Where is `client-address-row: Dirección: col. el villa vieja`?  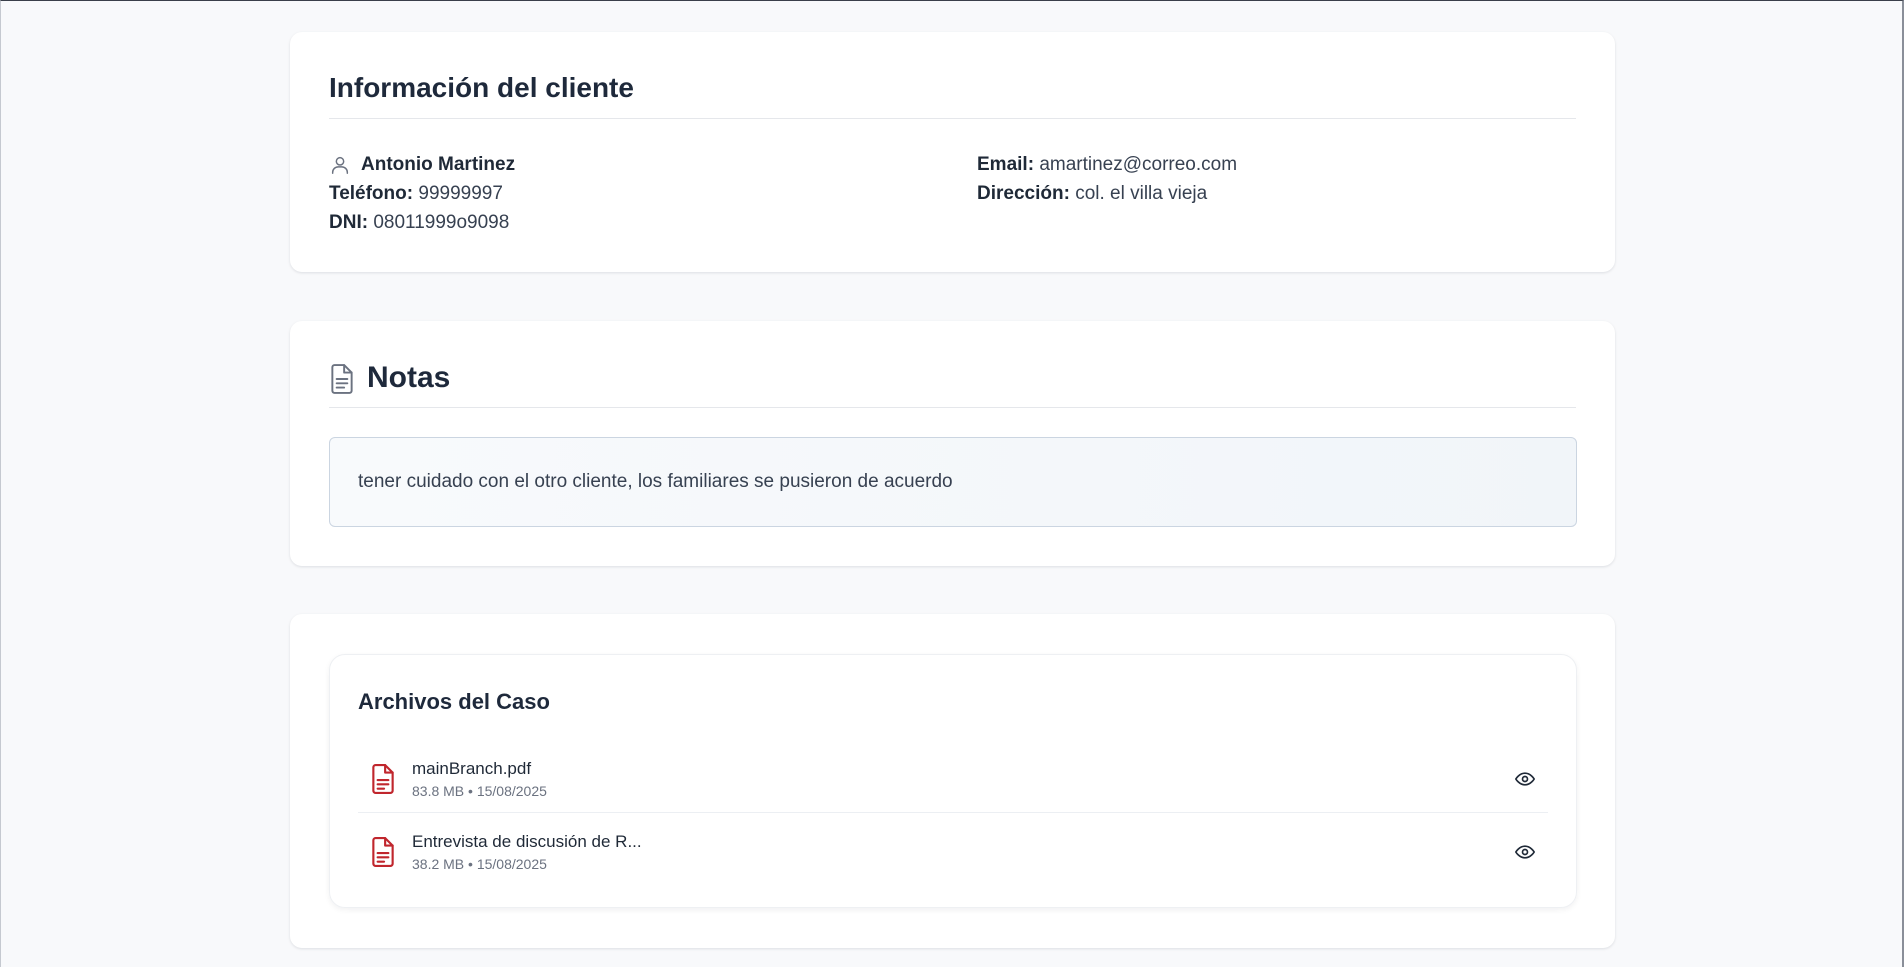 client-address-row: Dirección: col. el villa vieja is located at coordinates (1107, 193).